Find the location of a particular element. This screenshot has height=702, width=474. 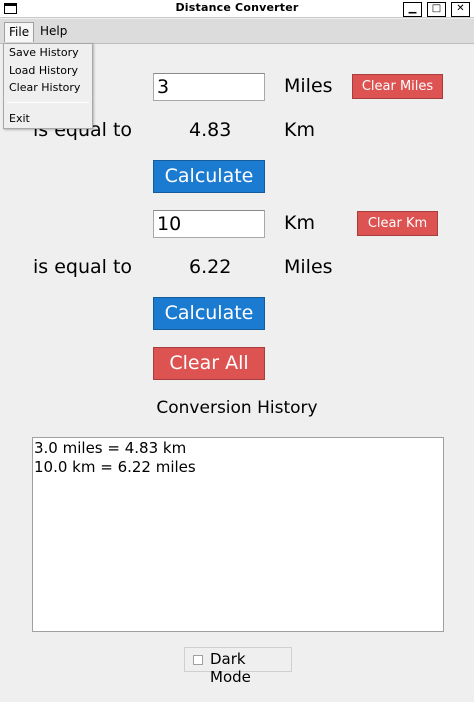

calculate-miles-button: Calculate is located at coordinates (209, 176).